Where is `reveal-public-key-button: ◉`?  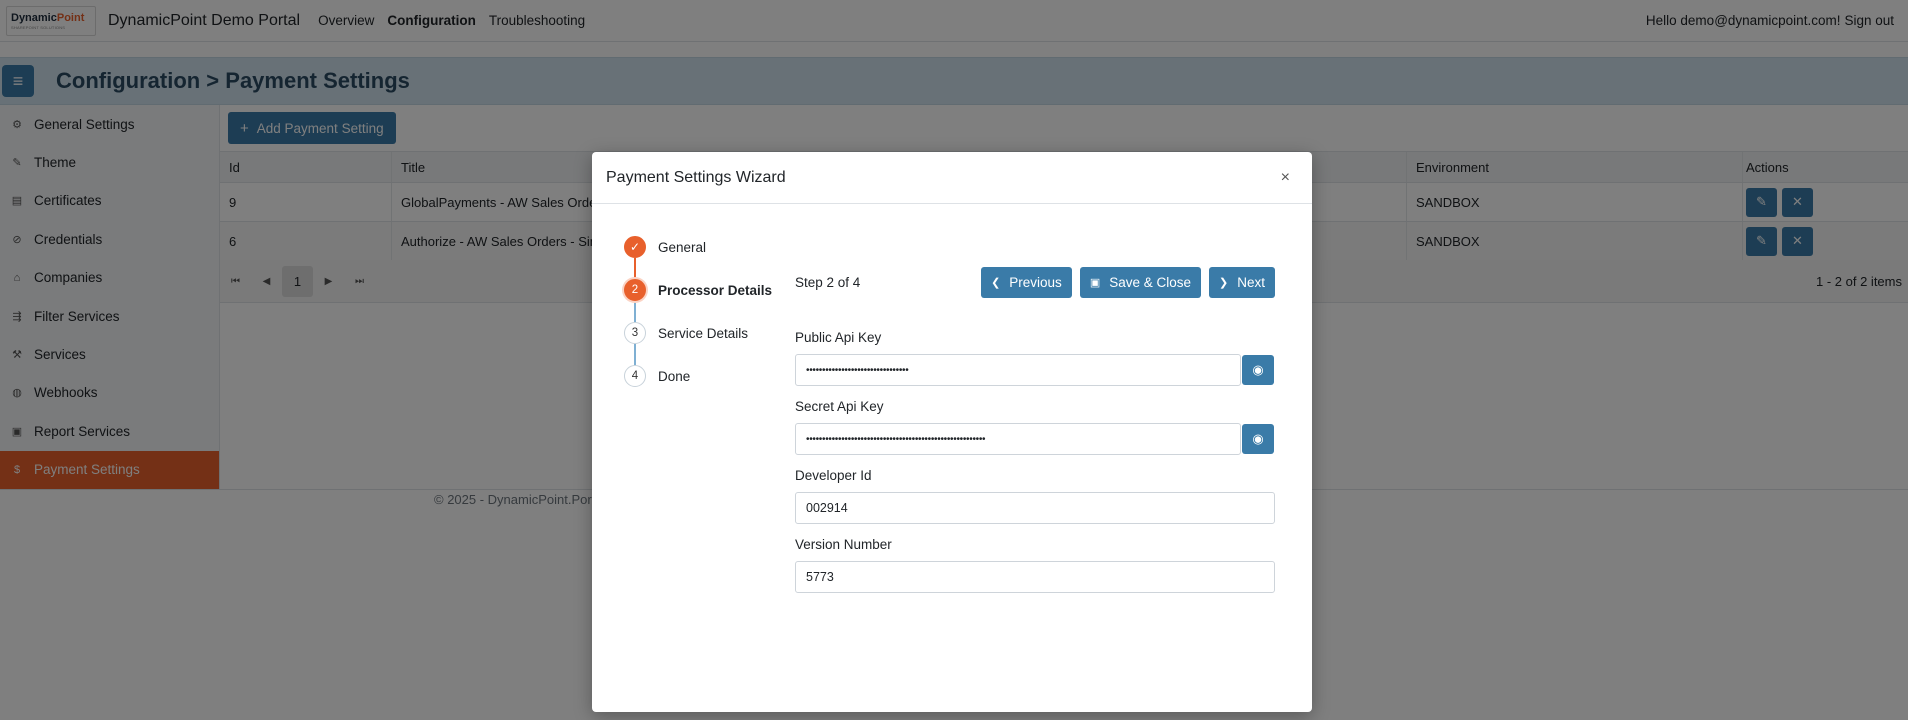 reveal-public-key-button: ◉ is located at coordinates (1258, 370).